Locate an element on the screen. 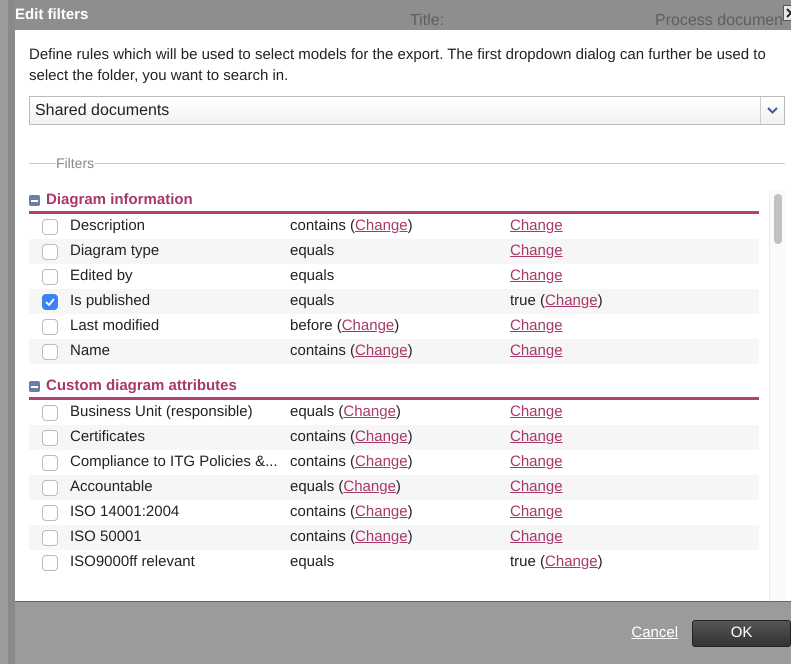 This screenshot has width=791, height=664. attribute-name: ISO 14001:2004 is located at coordinates (125, 512).